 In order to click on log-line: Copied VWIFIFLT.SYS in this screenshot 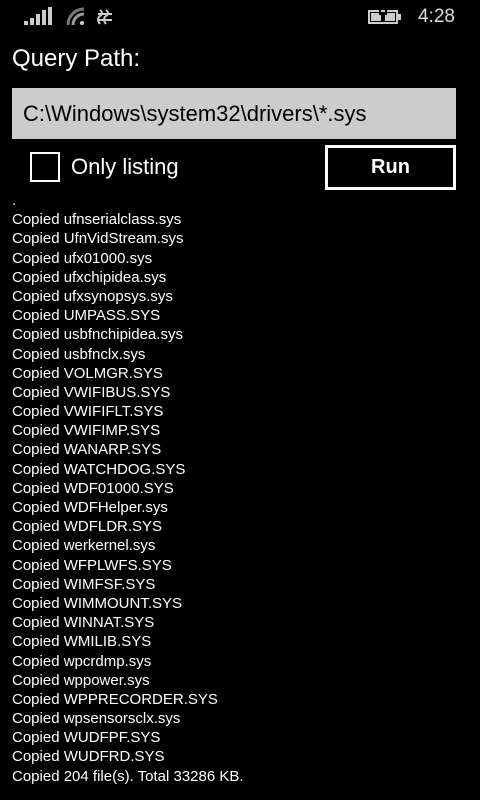, I will do `click(88, 412)`.